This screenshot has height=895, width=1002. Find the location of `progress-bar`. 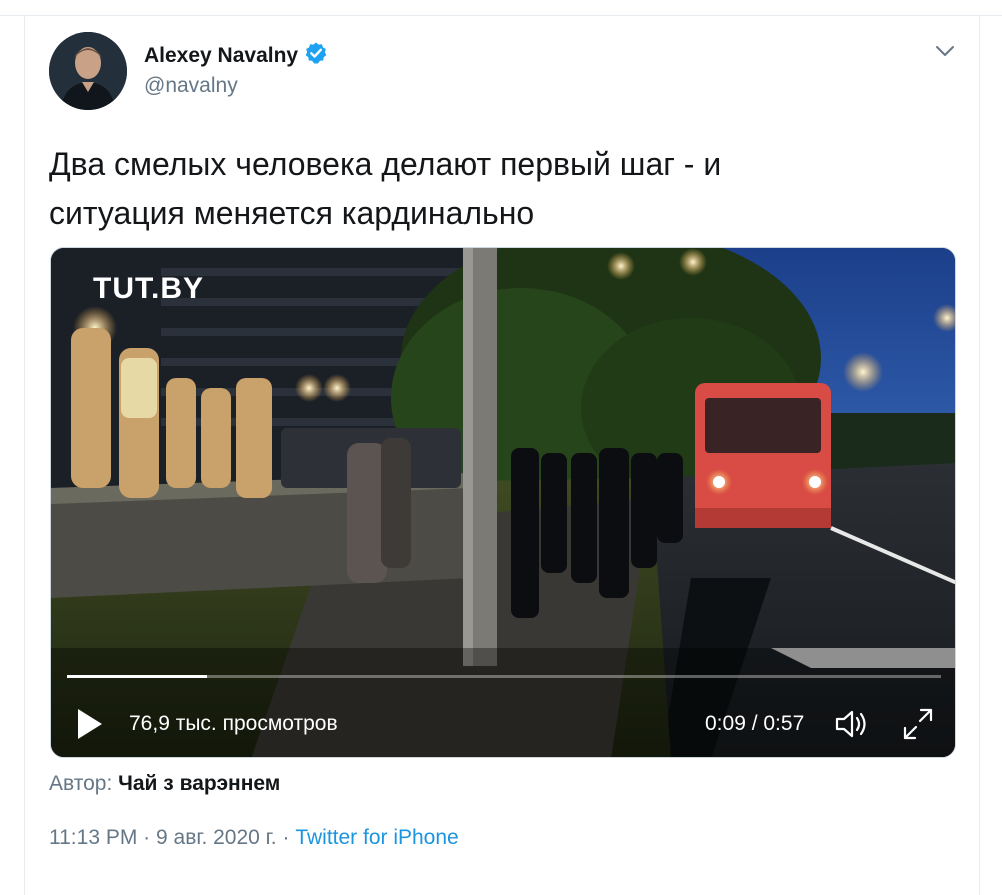

progress-bar is located at coordinates (504, 676).